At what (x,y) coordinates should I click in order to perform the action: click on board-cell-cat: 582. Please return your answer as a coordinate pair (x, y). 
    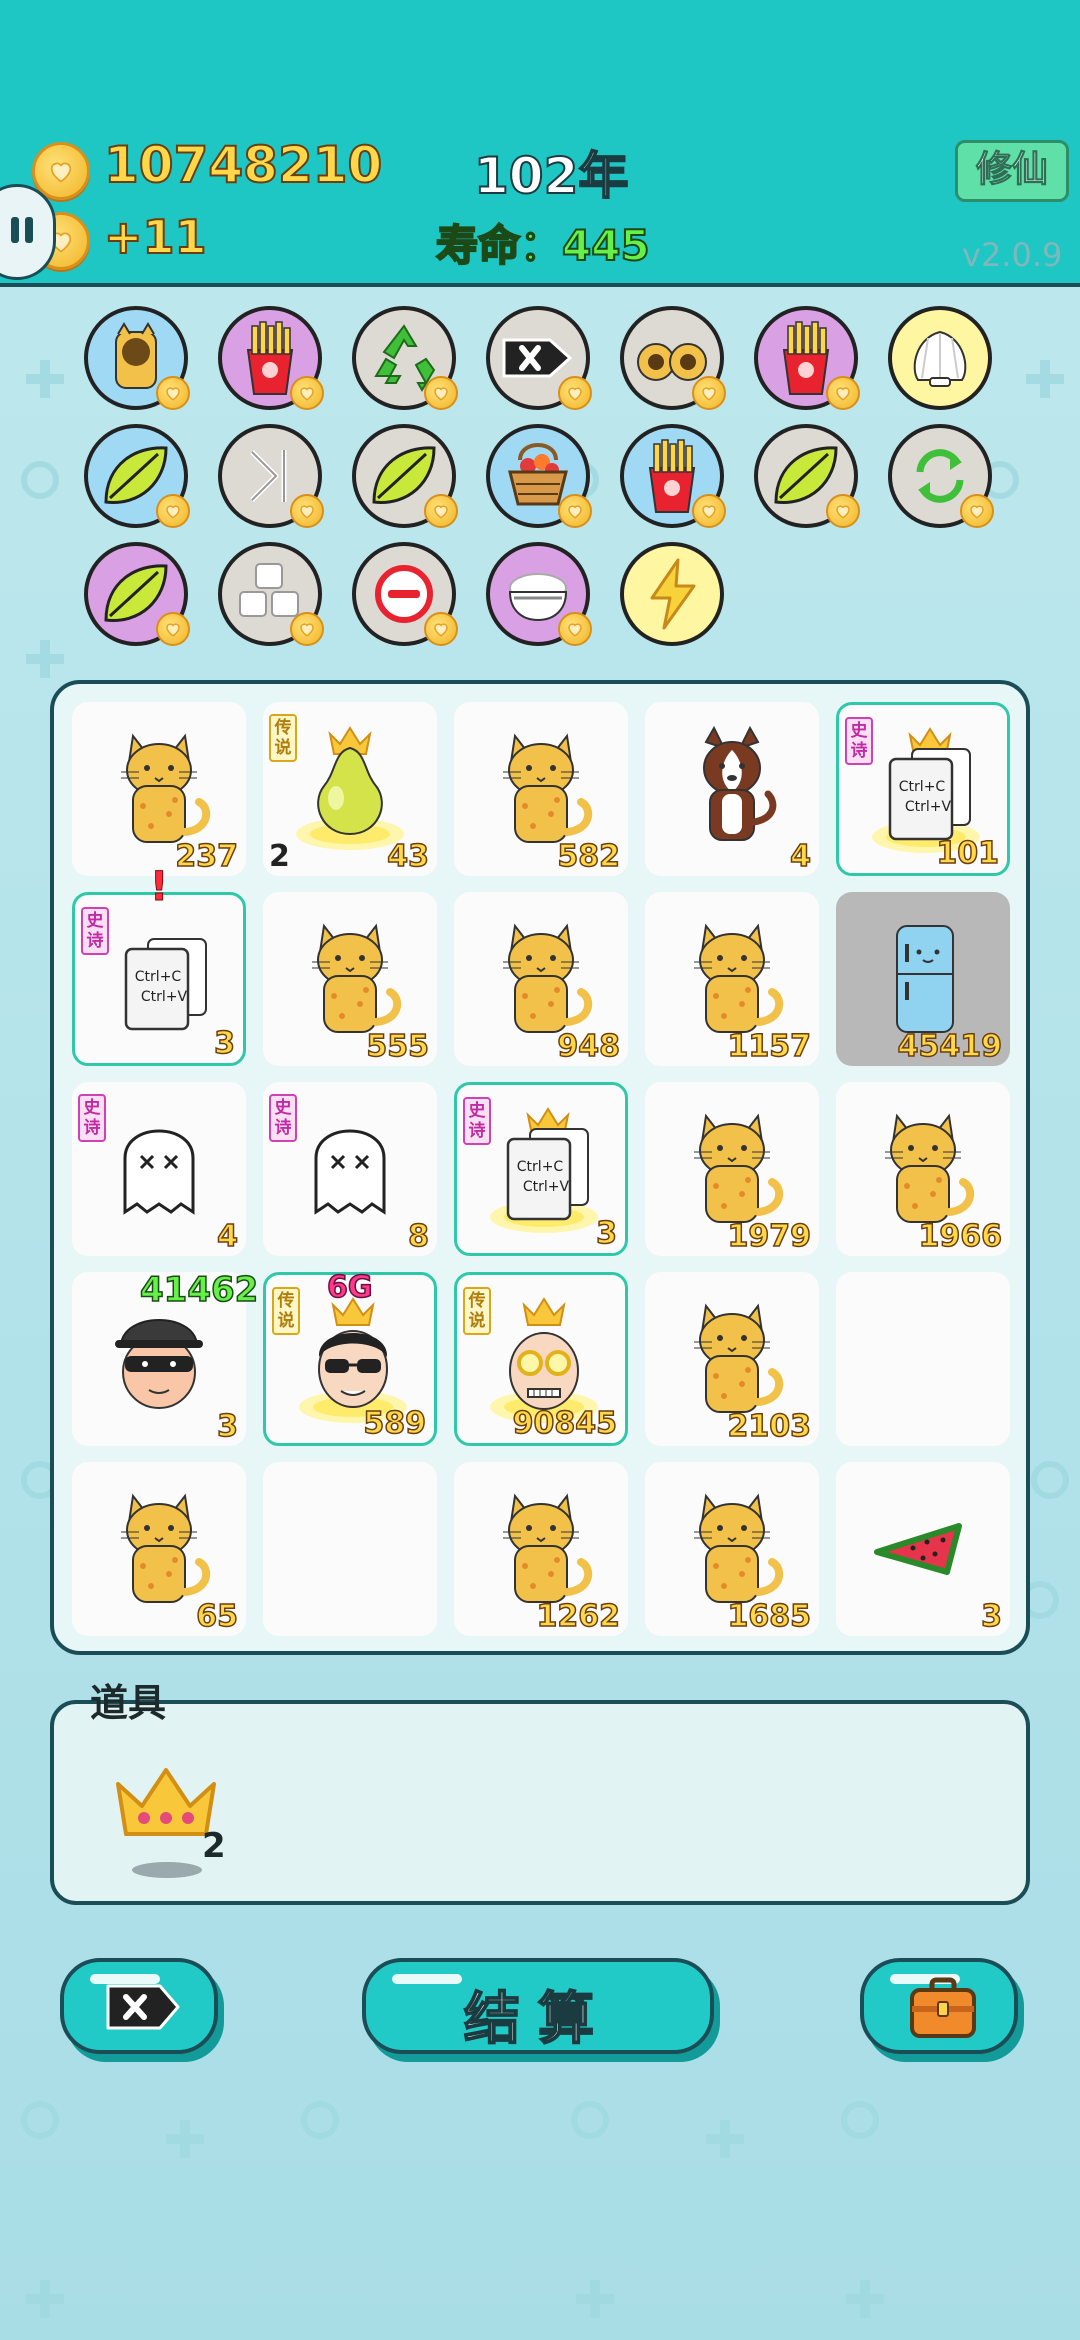
    Looking at the image, I should click on (541, 789).